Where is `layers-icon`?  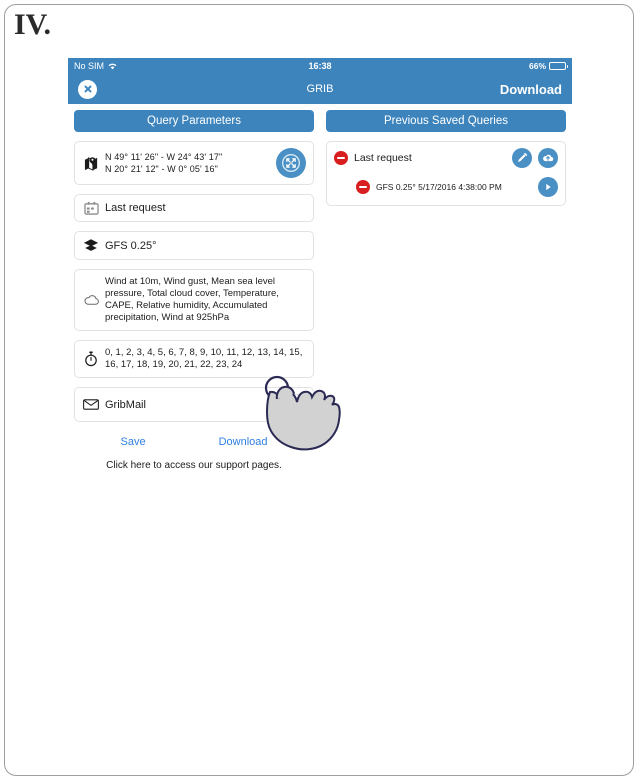 layers-icon is located at coordinates (91, 245).